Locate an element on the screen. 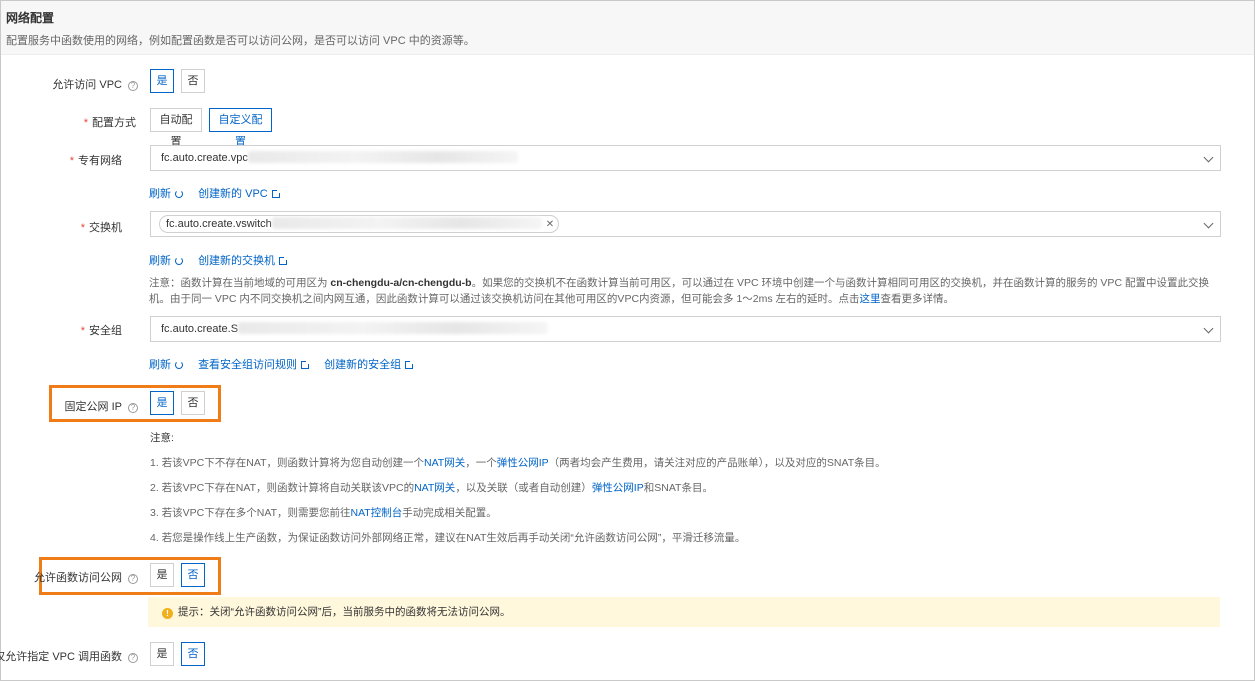  allow-vpc-label: 允许访问 VPC? is located at coordinates (95, 84).